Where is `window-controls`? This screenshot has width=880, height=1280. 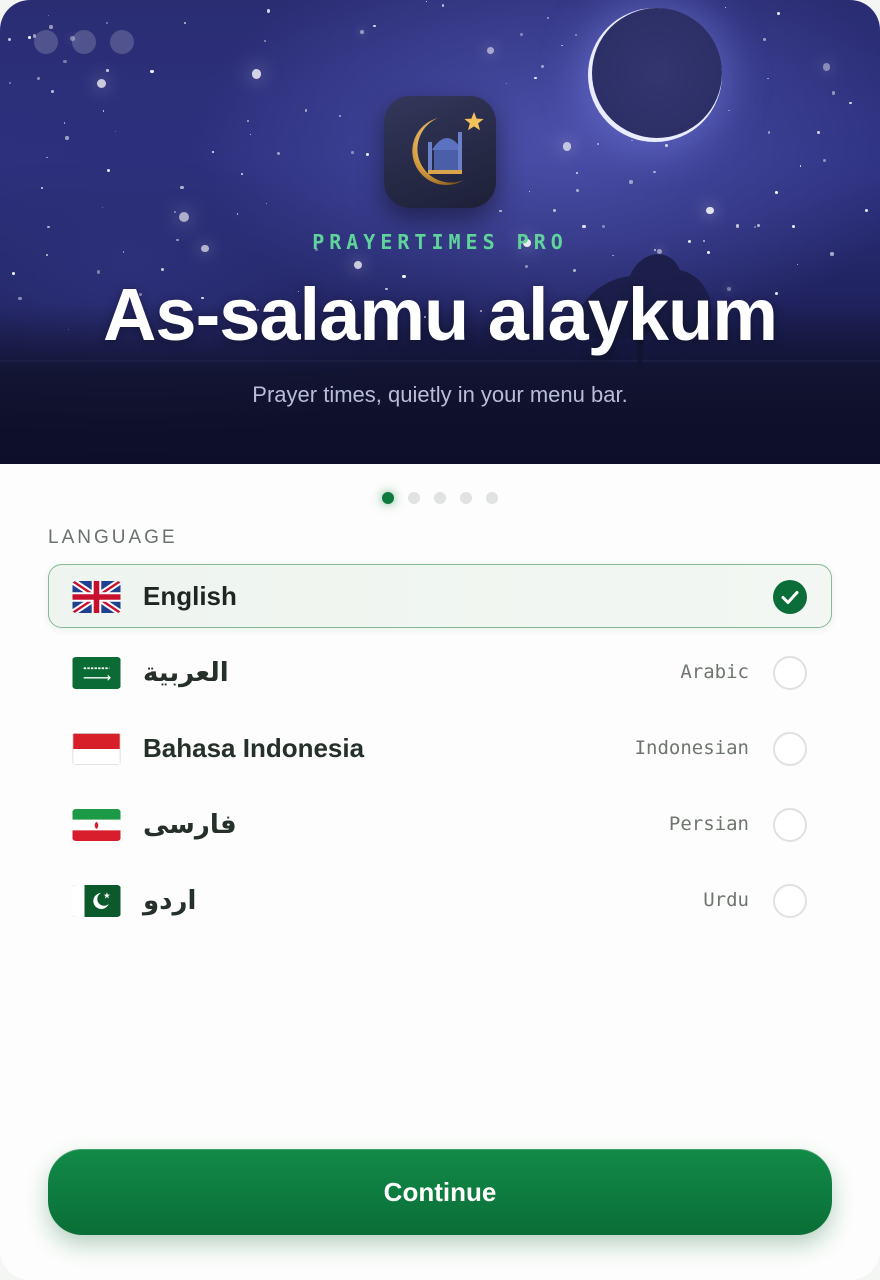
window-controls is located at coordinates (84, 42).